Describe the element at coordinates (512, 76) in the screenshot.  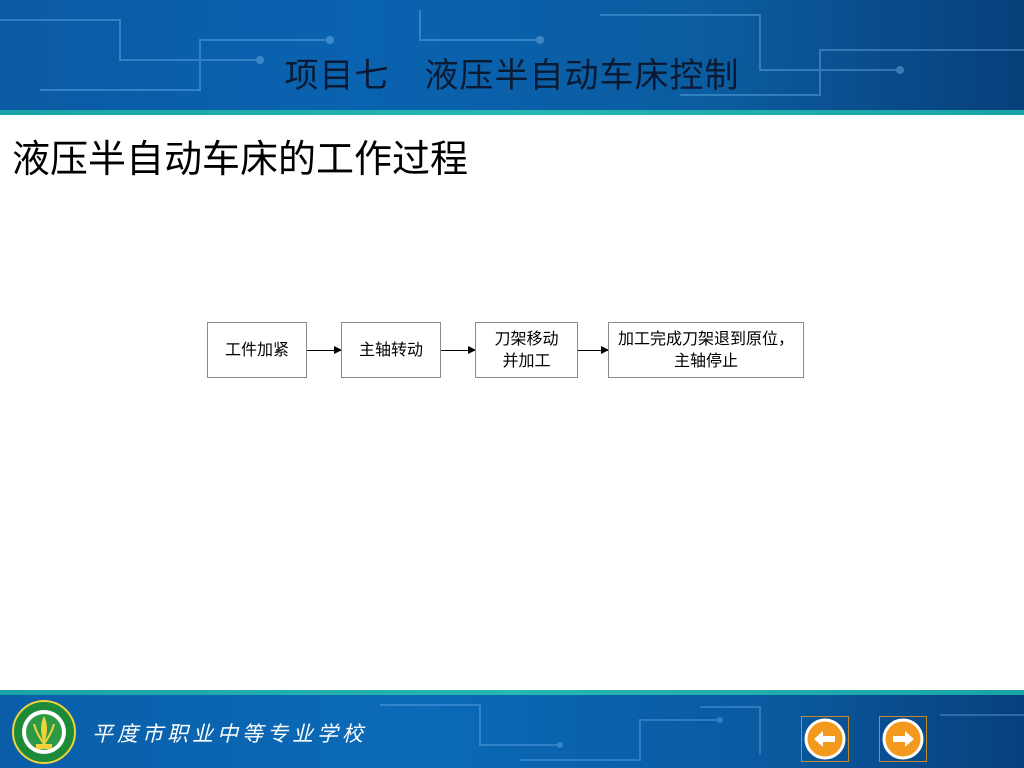
I see `slide-title: 项目七 液压半自动车床控制` at that location.